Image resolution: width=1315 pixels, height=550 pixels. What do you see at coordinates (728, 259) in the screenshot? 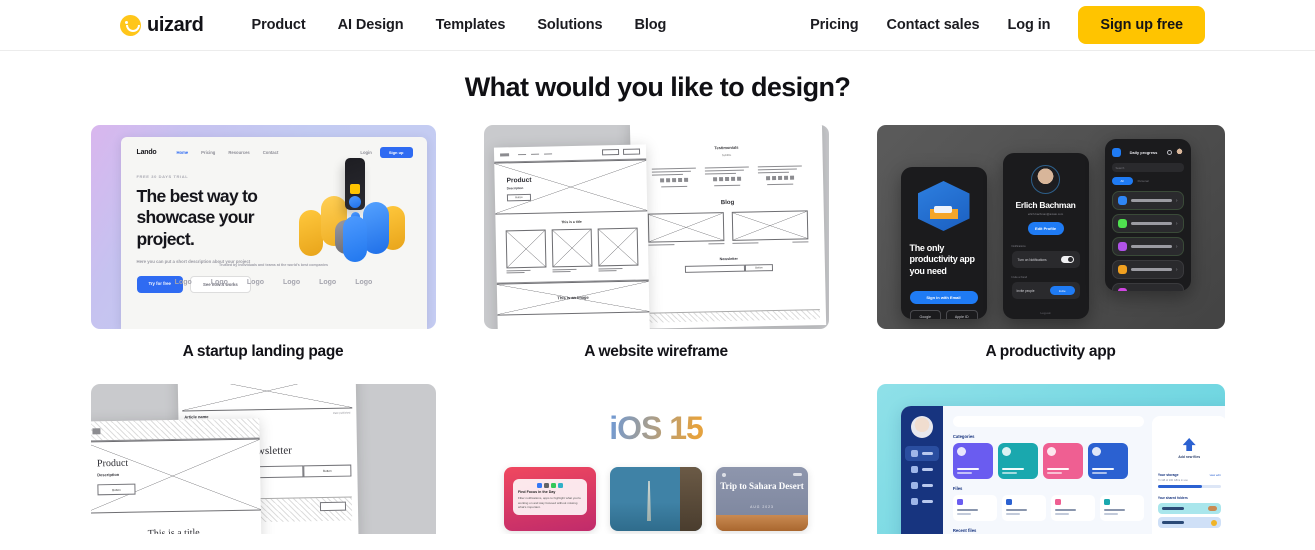
I see `wf-newsletter-title: Newsletter` at bounding box center [728, 259].